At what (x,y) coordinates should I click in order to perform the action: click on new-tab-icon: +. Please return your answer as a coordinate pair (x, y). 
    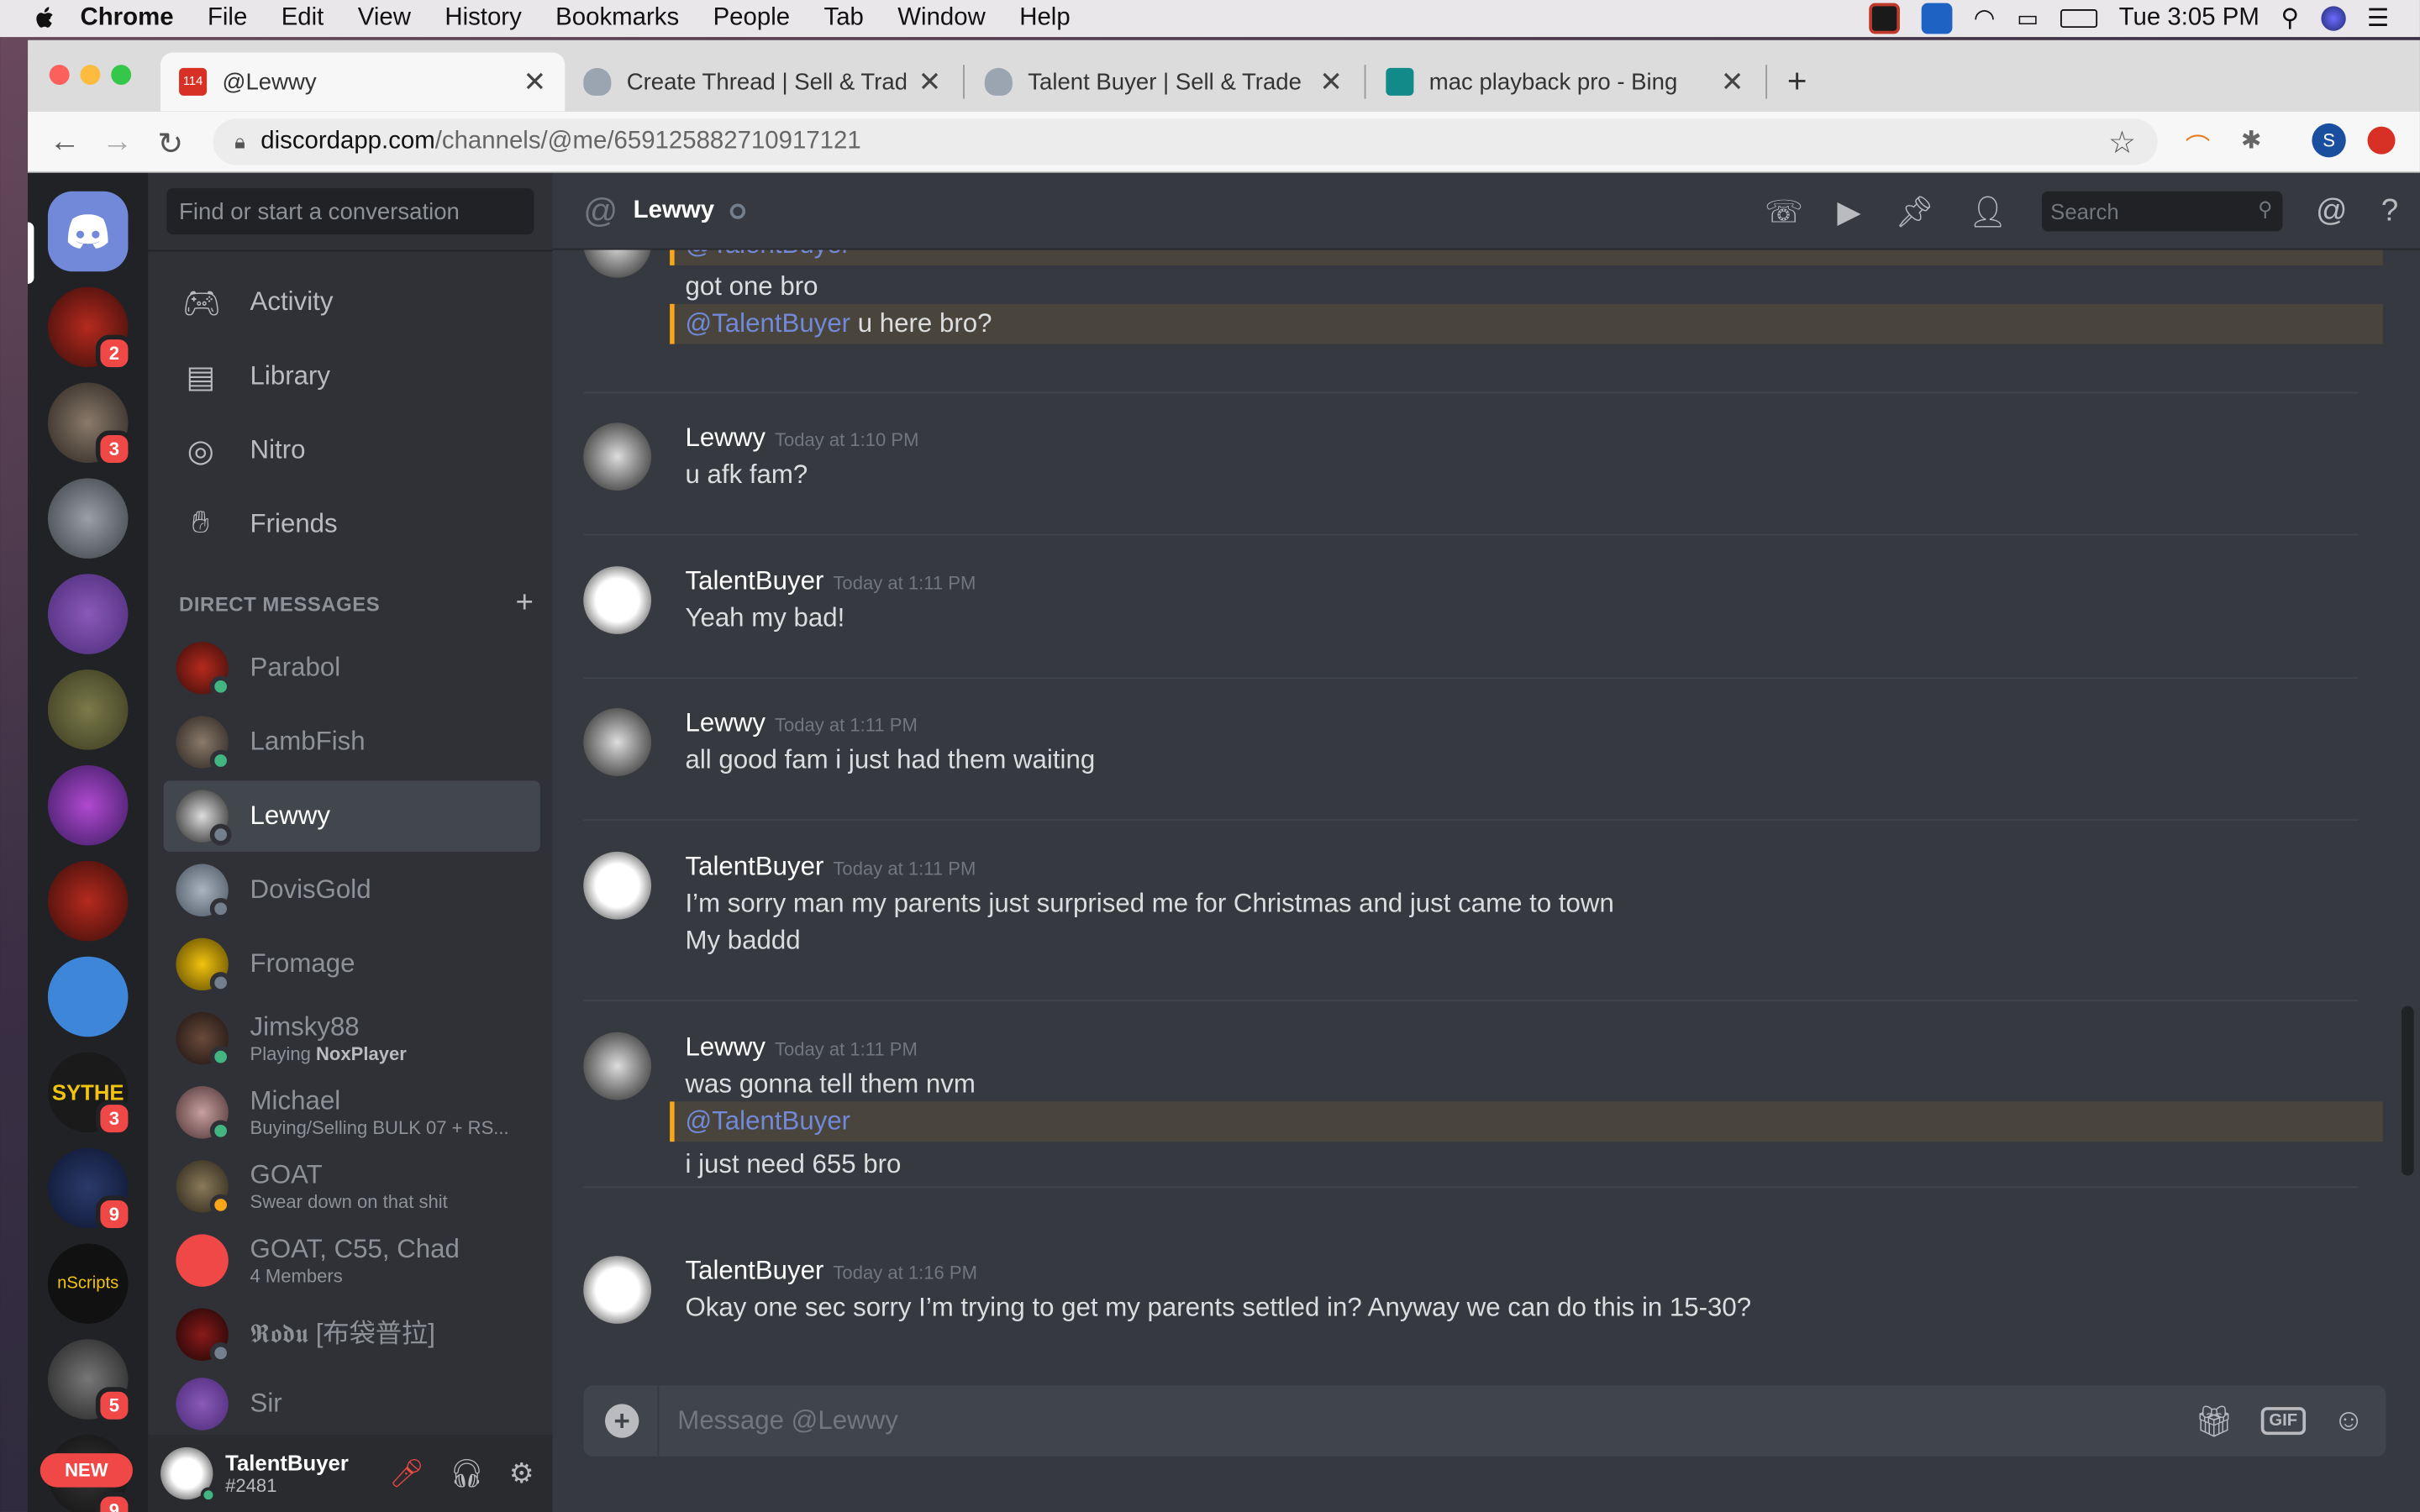
    Looking at the image, I should click on (1797, 81).